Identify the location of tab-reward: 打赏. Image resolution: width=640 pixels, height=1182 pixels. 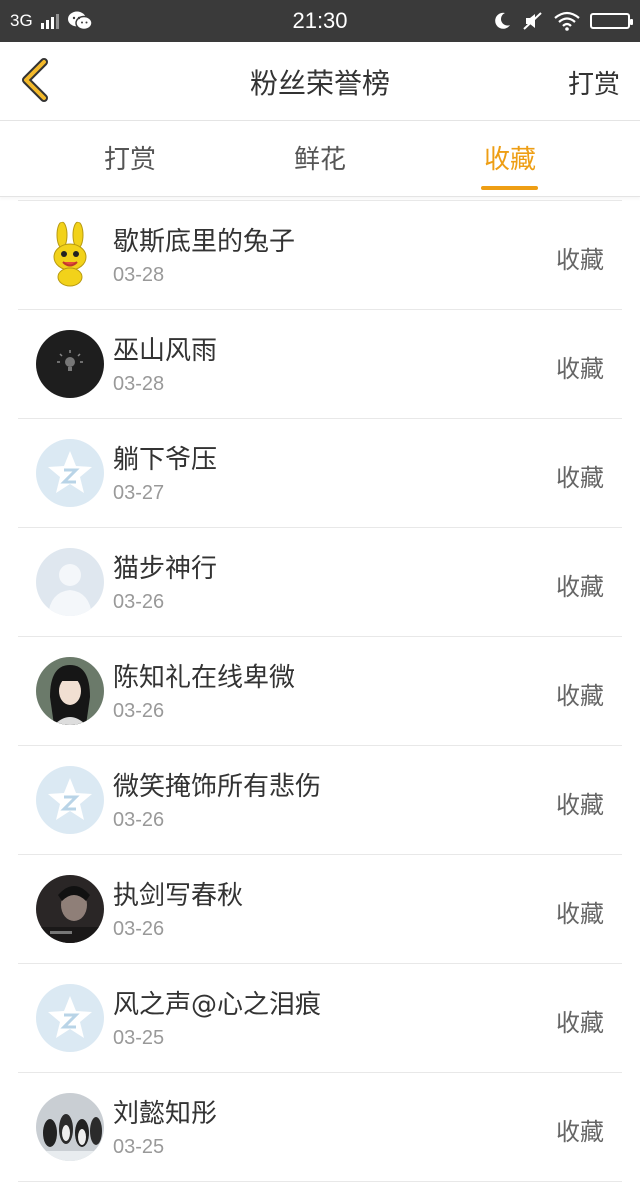
(130, 157).